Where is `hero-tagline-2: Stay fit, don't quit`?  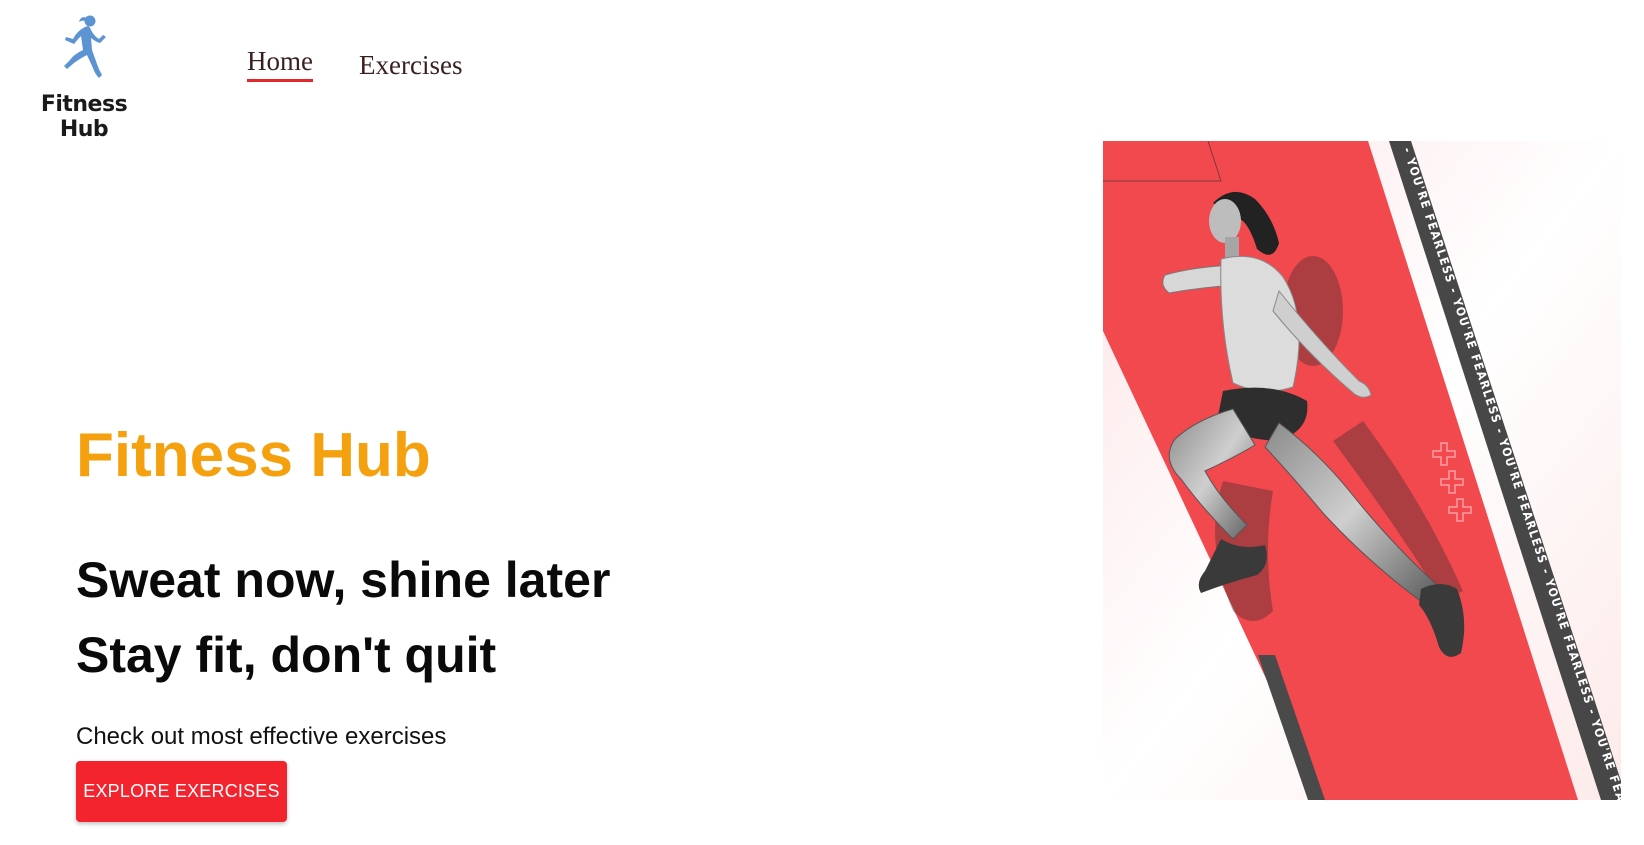
hero-tagline-2: Stay fit, don't quit is located at coordinates (286, 655).